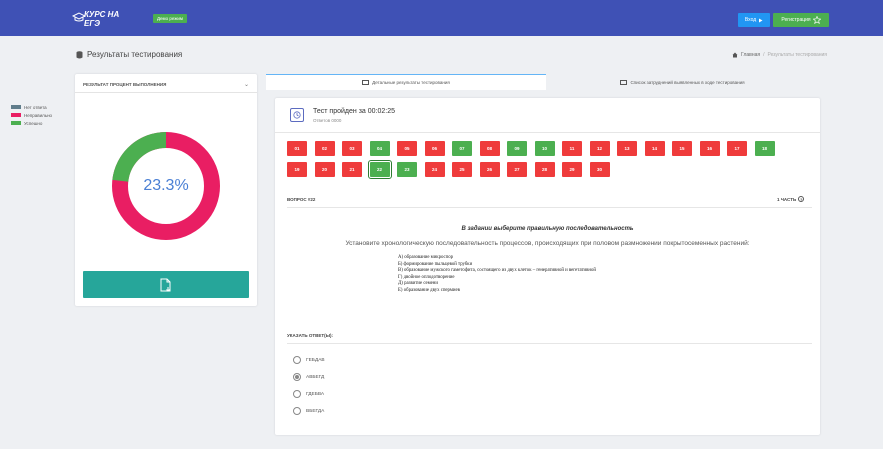 The image size is (883, 449). Describe the element at coordinates (462, 169) in the screenshot. I see `question-number-button: 25` at that location.